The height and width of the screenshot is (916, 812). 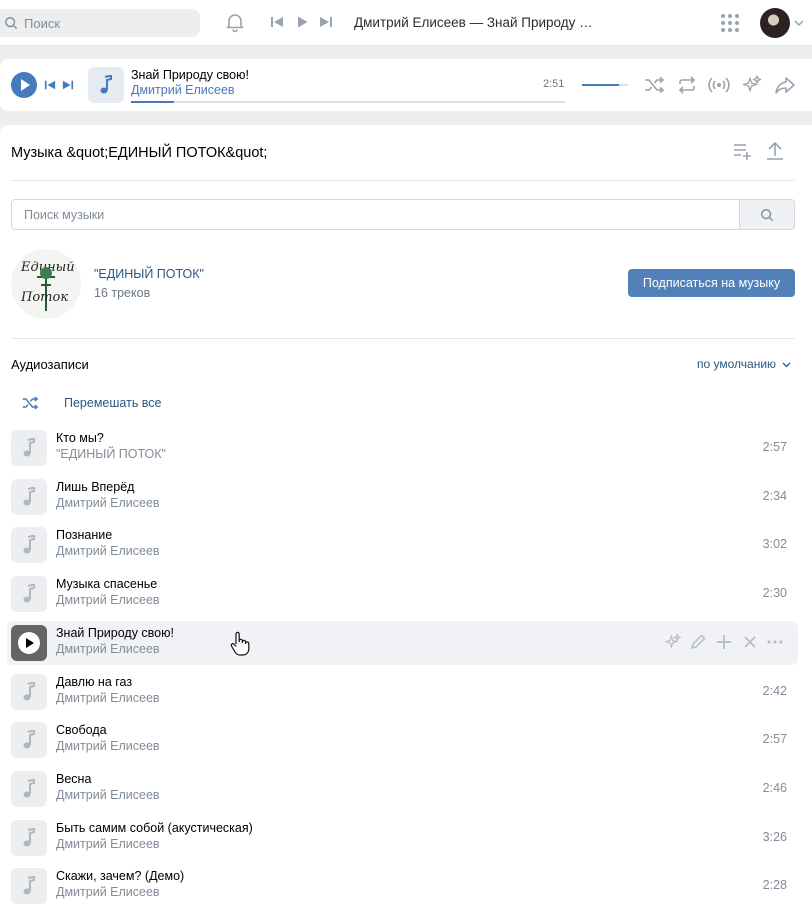 What do you see at coordinates (80, 438) in the screenshot?
I see `track-title: Кто мы?` at bounding box center [80, 438].